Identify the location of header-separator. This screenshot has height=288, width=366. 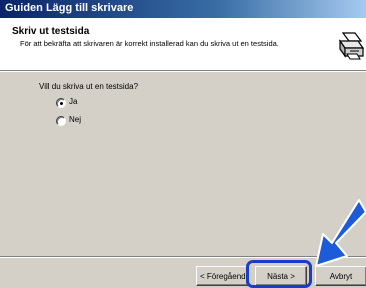
(183, 71).